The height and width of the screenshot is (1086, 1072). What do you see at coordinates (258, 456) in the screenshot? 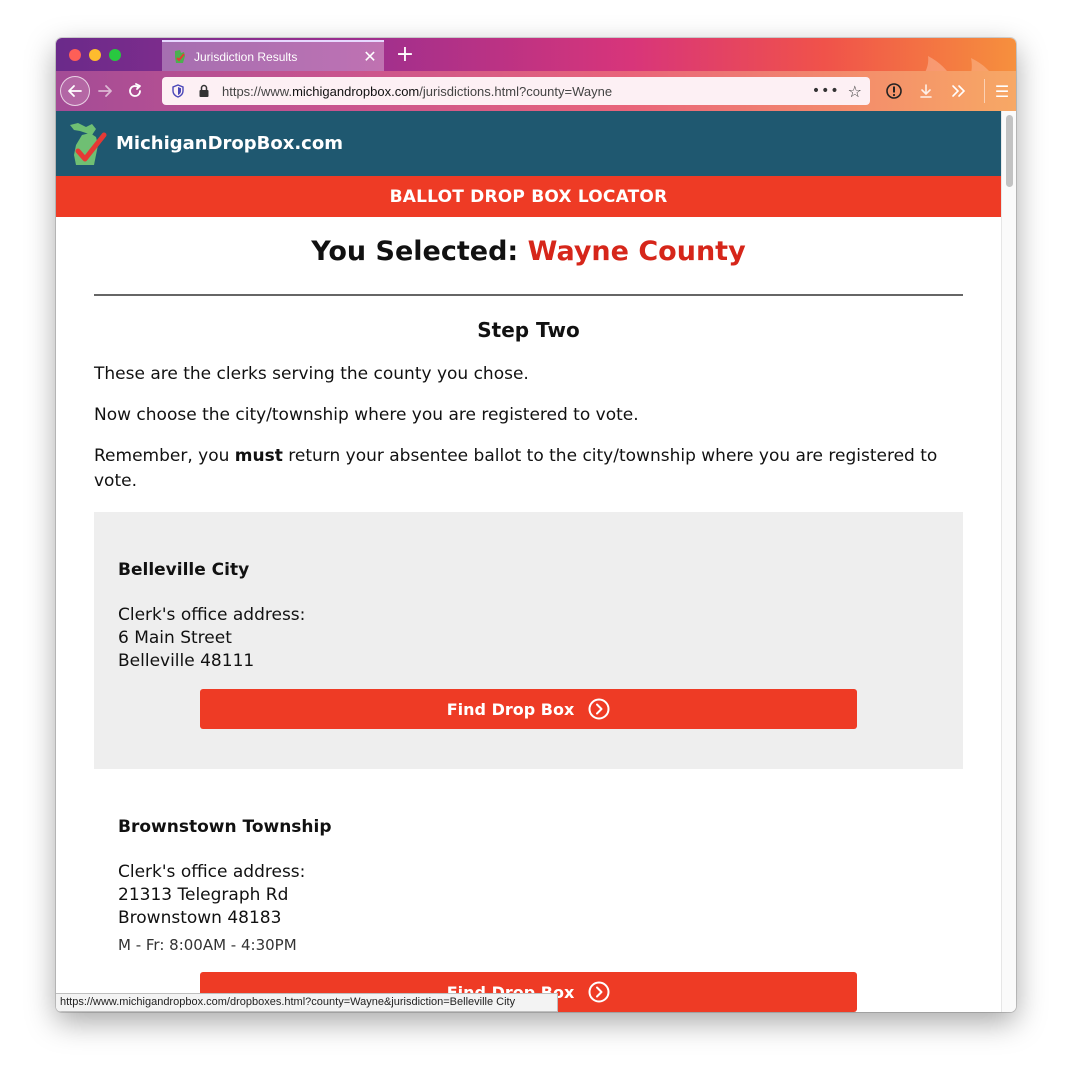
I see `remember-must: must` at bounding box center [258, 456].